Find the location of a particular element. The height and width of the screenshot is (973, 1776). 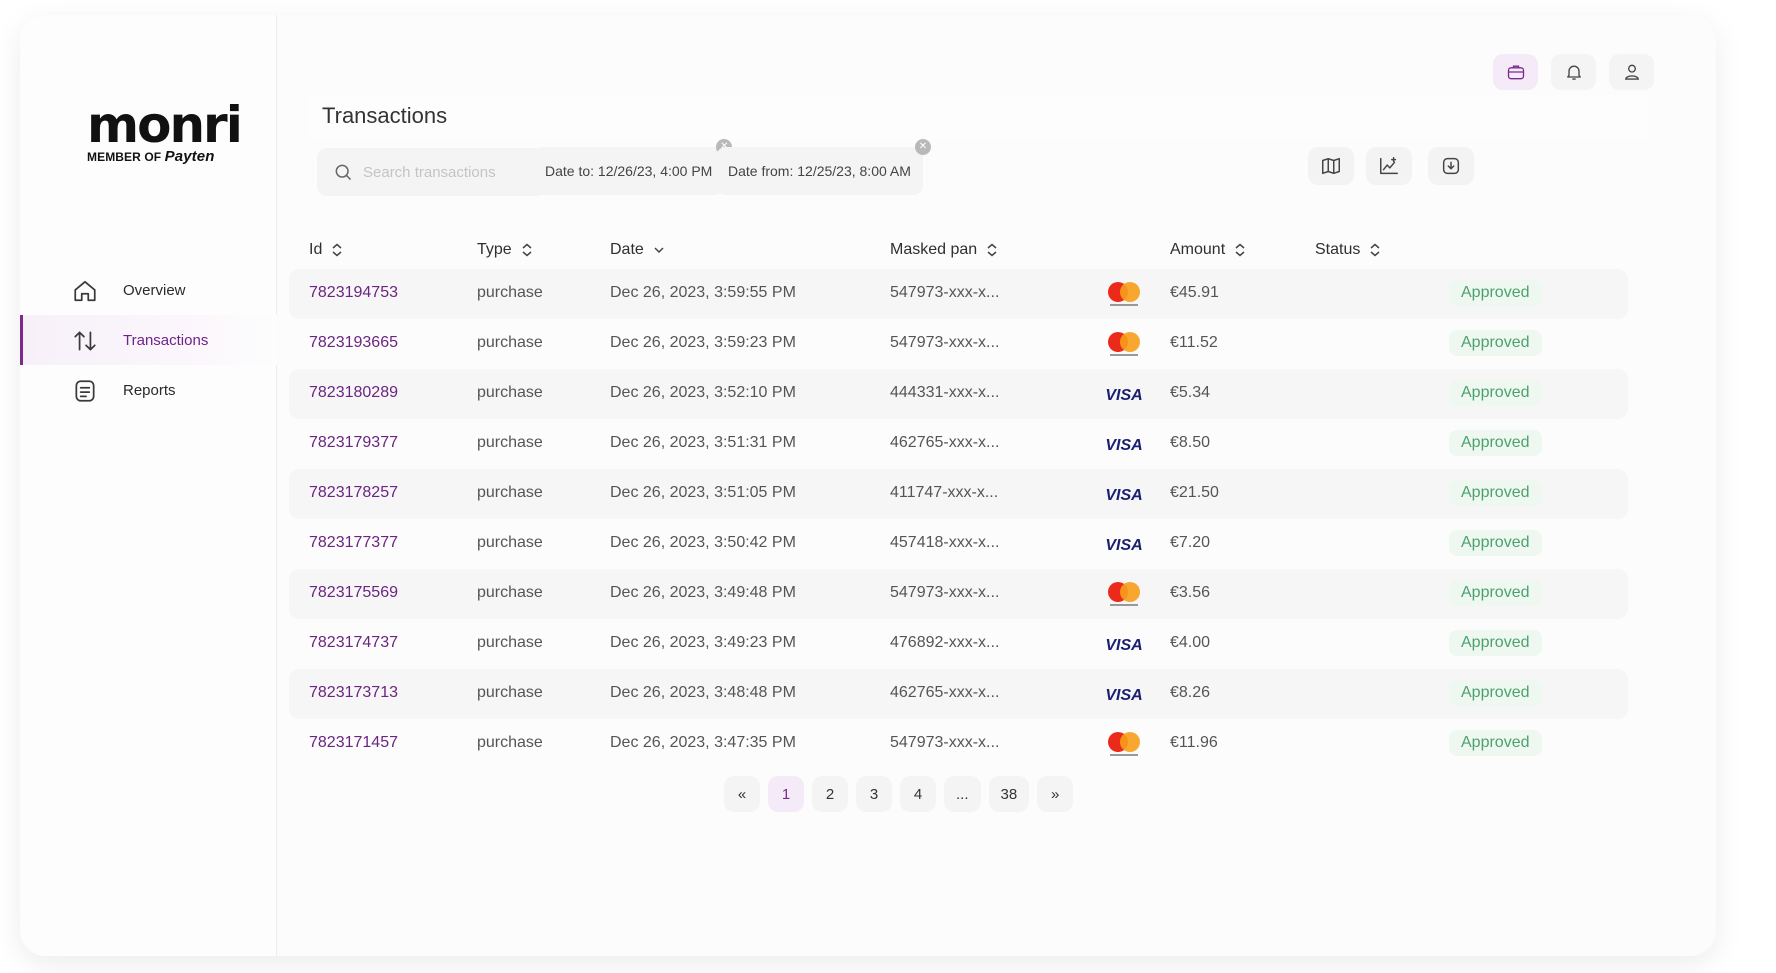

table-header: Id Type Date Masked pan Amount Status is located at coordinates (958, 250).